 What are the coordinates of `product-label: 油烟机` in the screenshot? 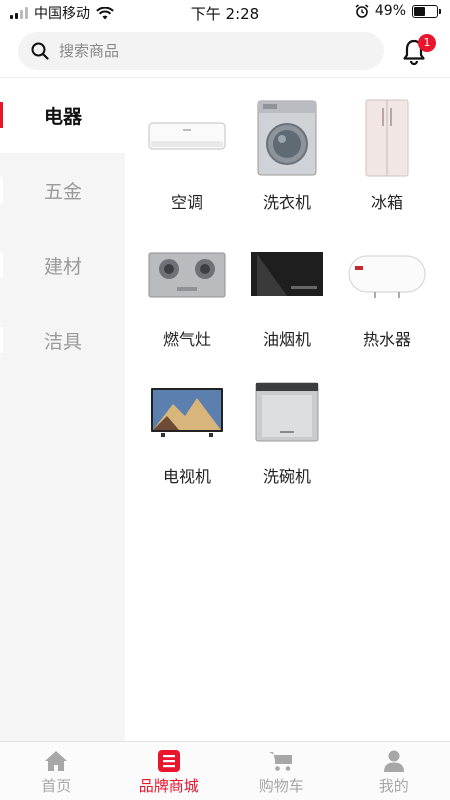 It's located at (286, 339).